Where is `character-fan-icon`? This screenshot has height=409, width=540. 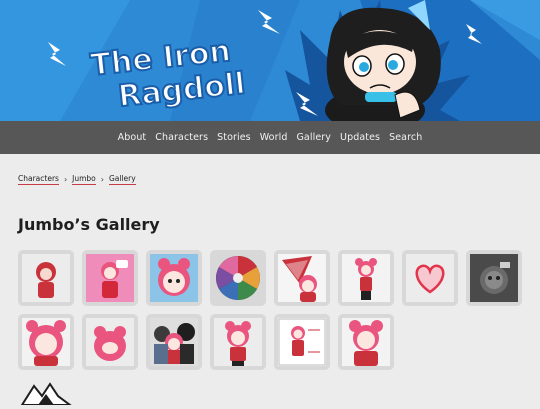 character-fan-icon is located at coordinates (302, 278).